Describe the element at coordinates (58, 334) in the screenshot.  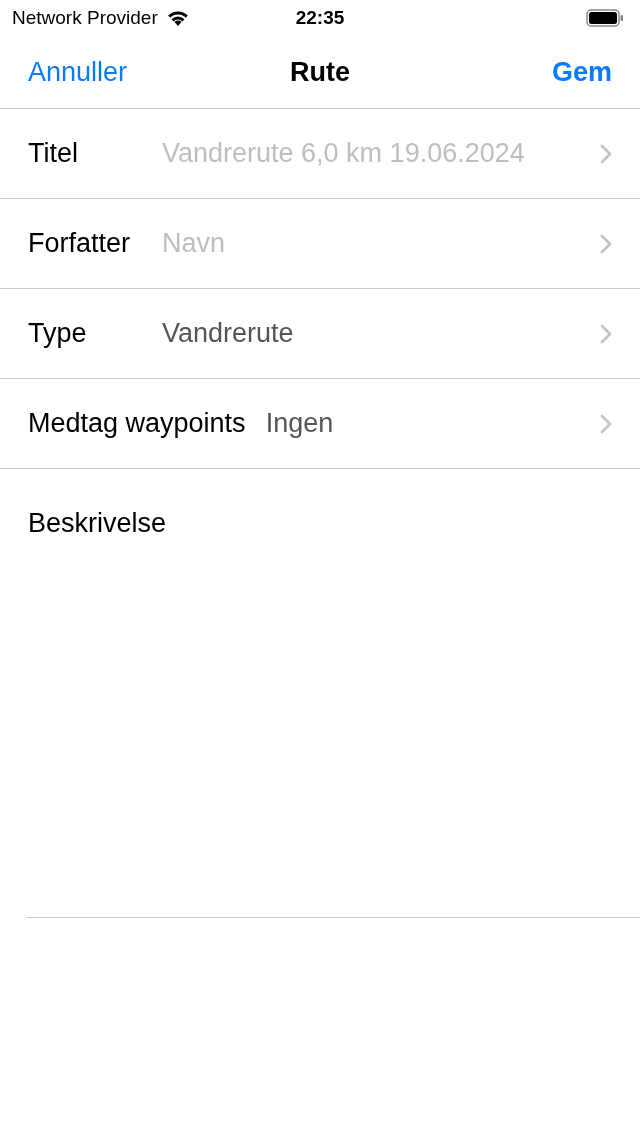
I see `field-label: Type` at that location.